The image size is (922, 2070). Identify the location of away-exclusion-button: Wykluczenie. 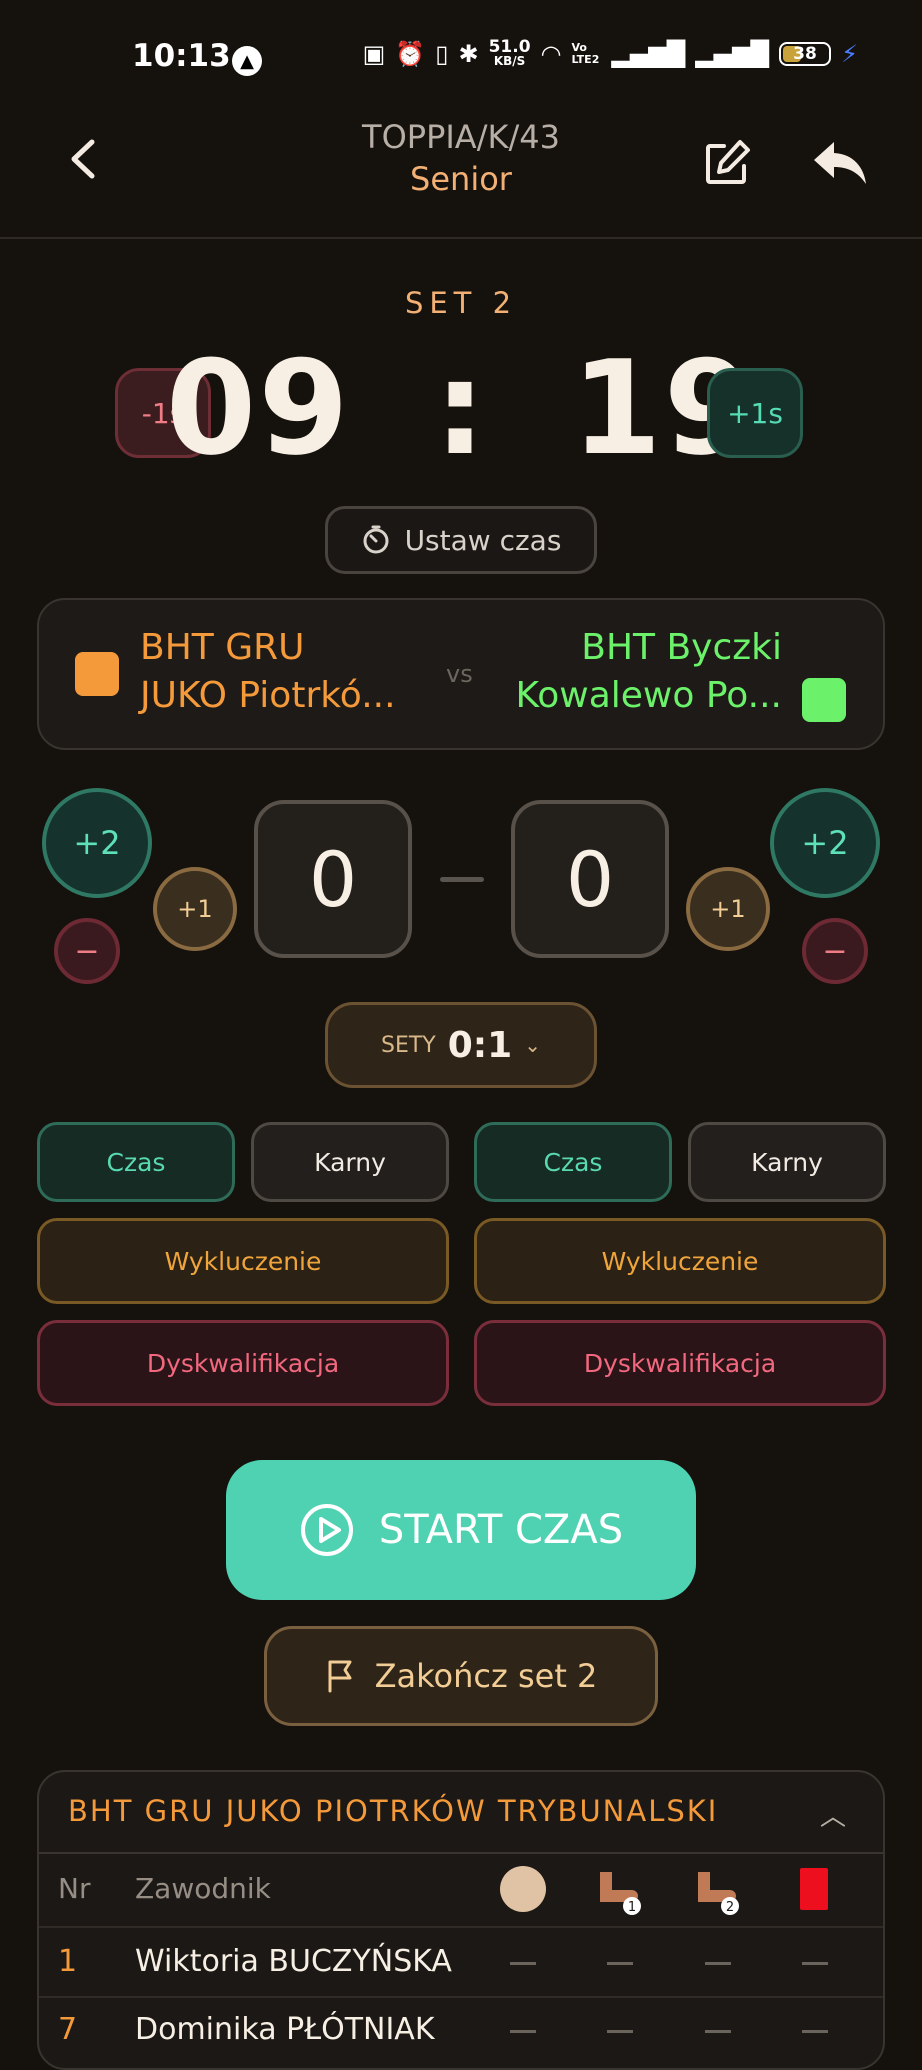
(680, 1261).